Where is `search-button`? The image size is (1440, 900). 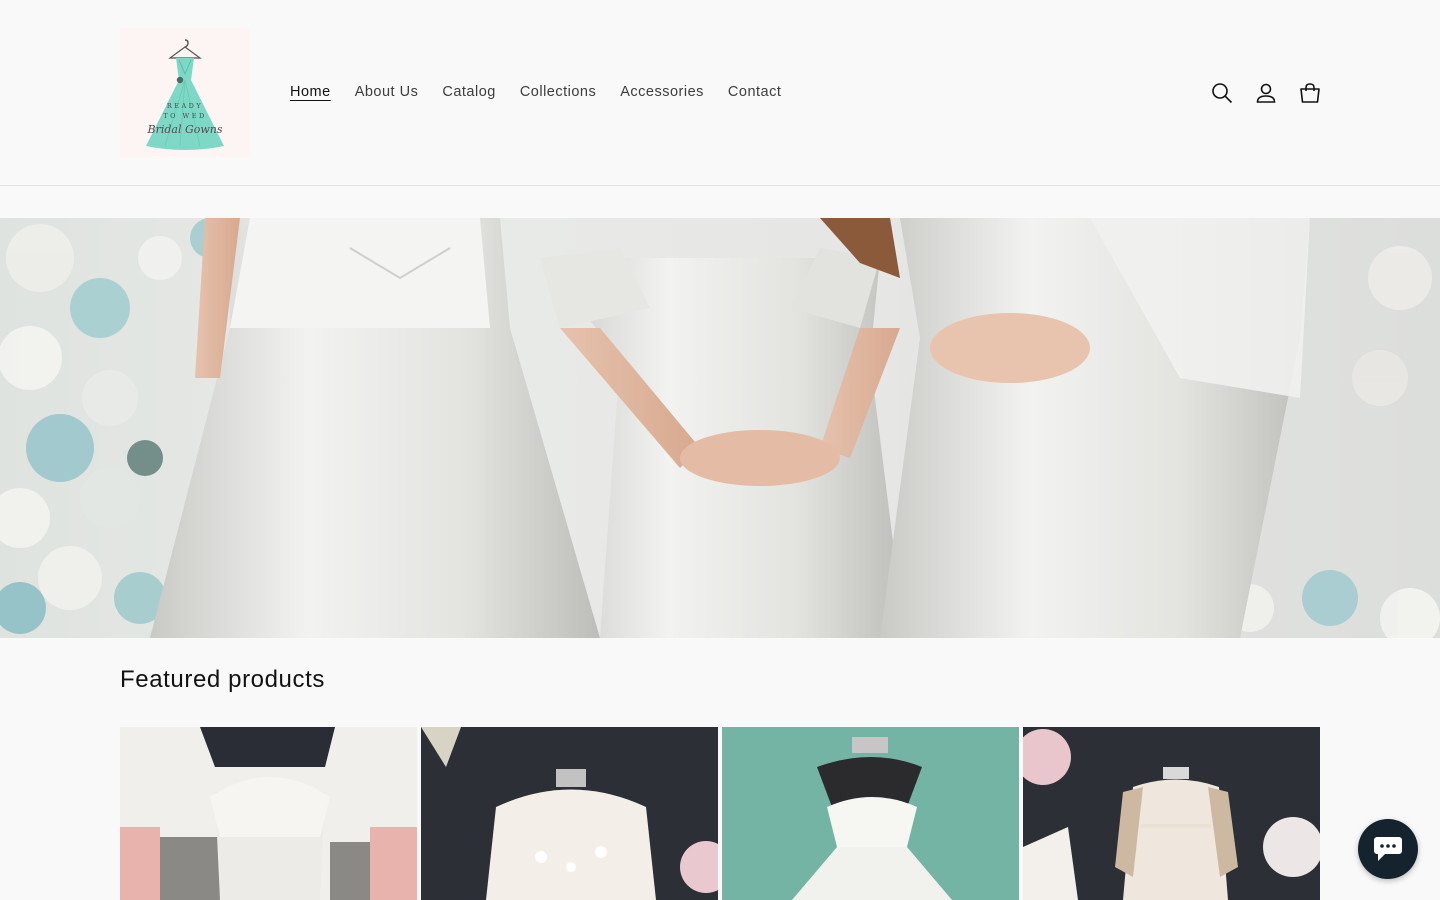
search-button is located at coordinates (1222, 93).